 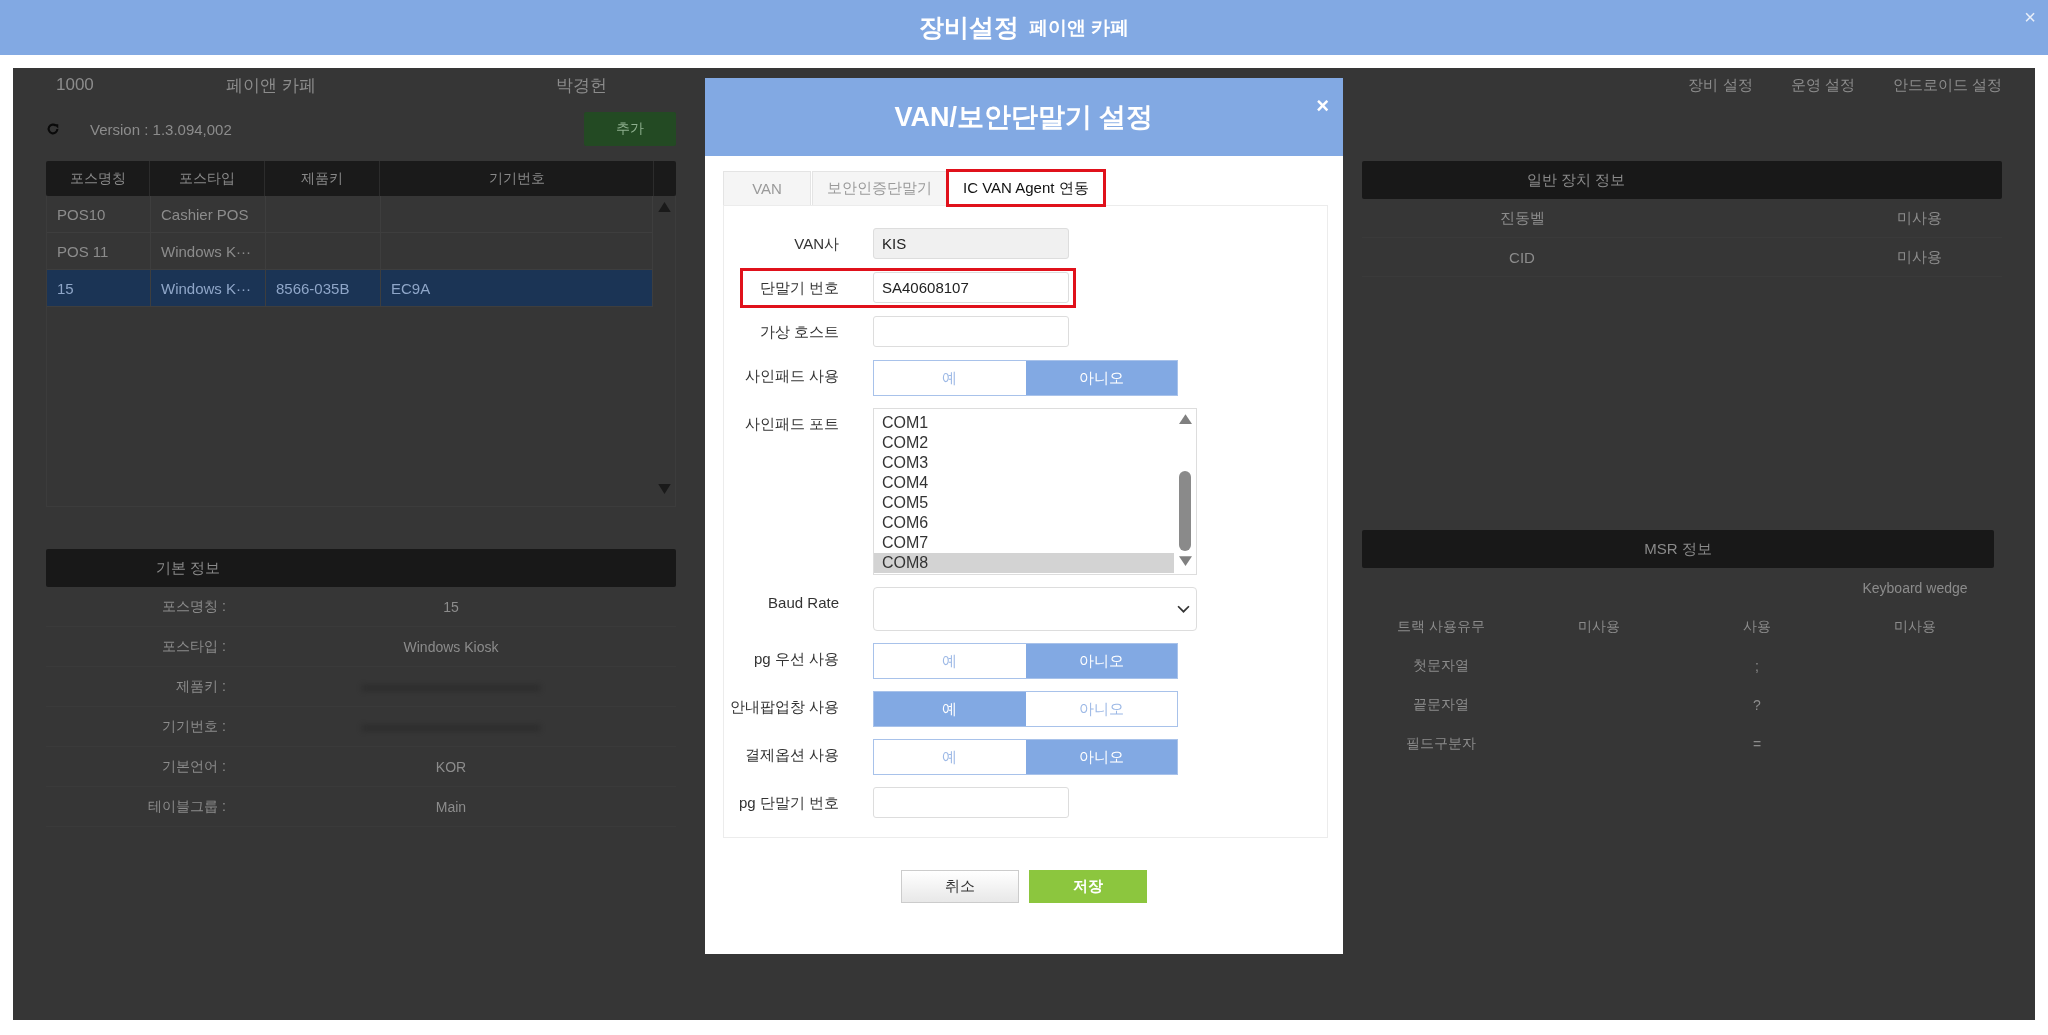 I want to click on table-cell: POS10, so click(x=81, y=214).